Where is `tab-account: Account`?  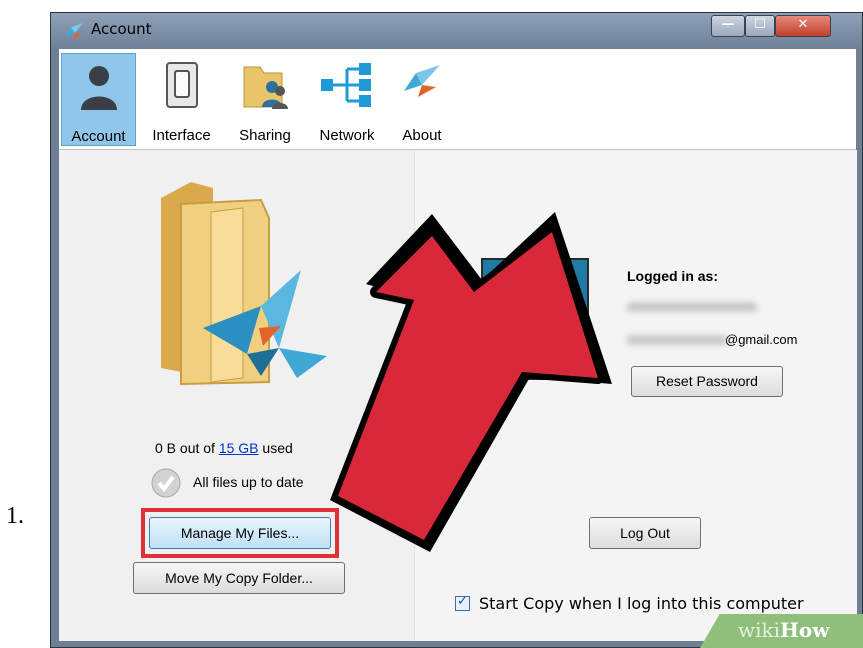 tab-account: Account is located at coordinates (98, 99).